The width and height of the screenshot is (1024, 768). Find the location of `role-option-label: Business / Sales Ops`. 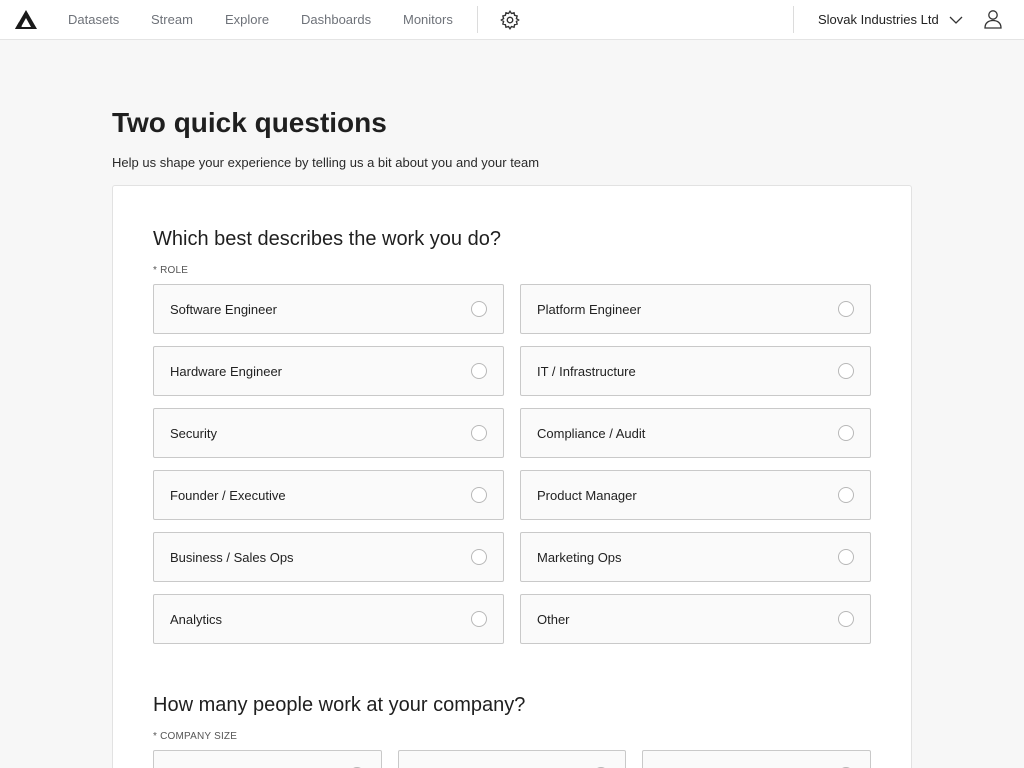

role-option-label: Business / Sales Ops is located at coordinates (232, 557).